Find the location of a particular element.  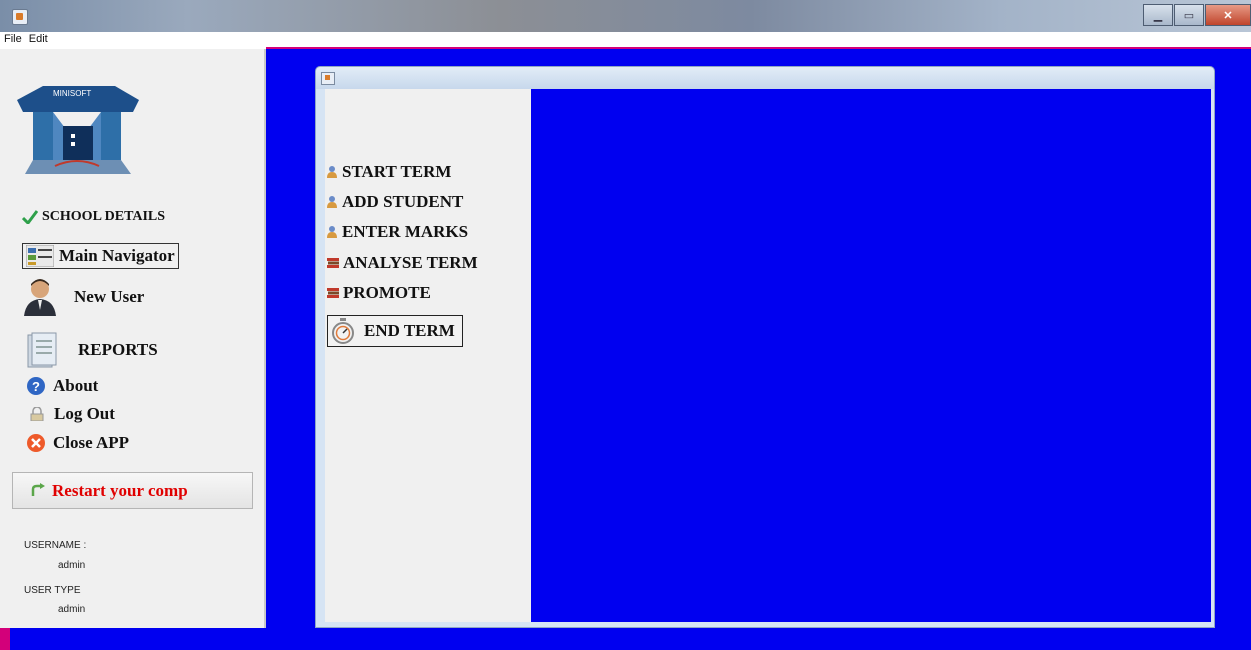

close-icon is located at coordinates (36, 443).